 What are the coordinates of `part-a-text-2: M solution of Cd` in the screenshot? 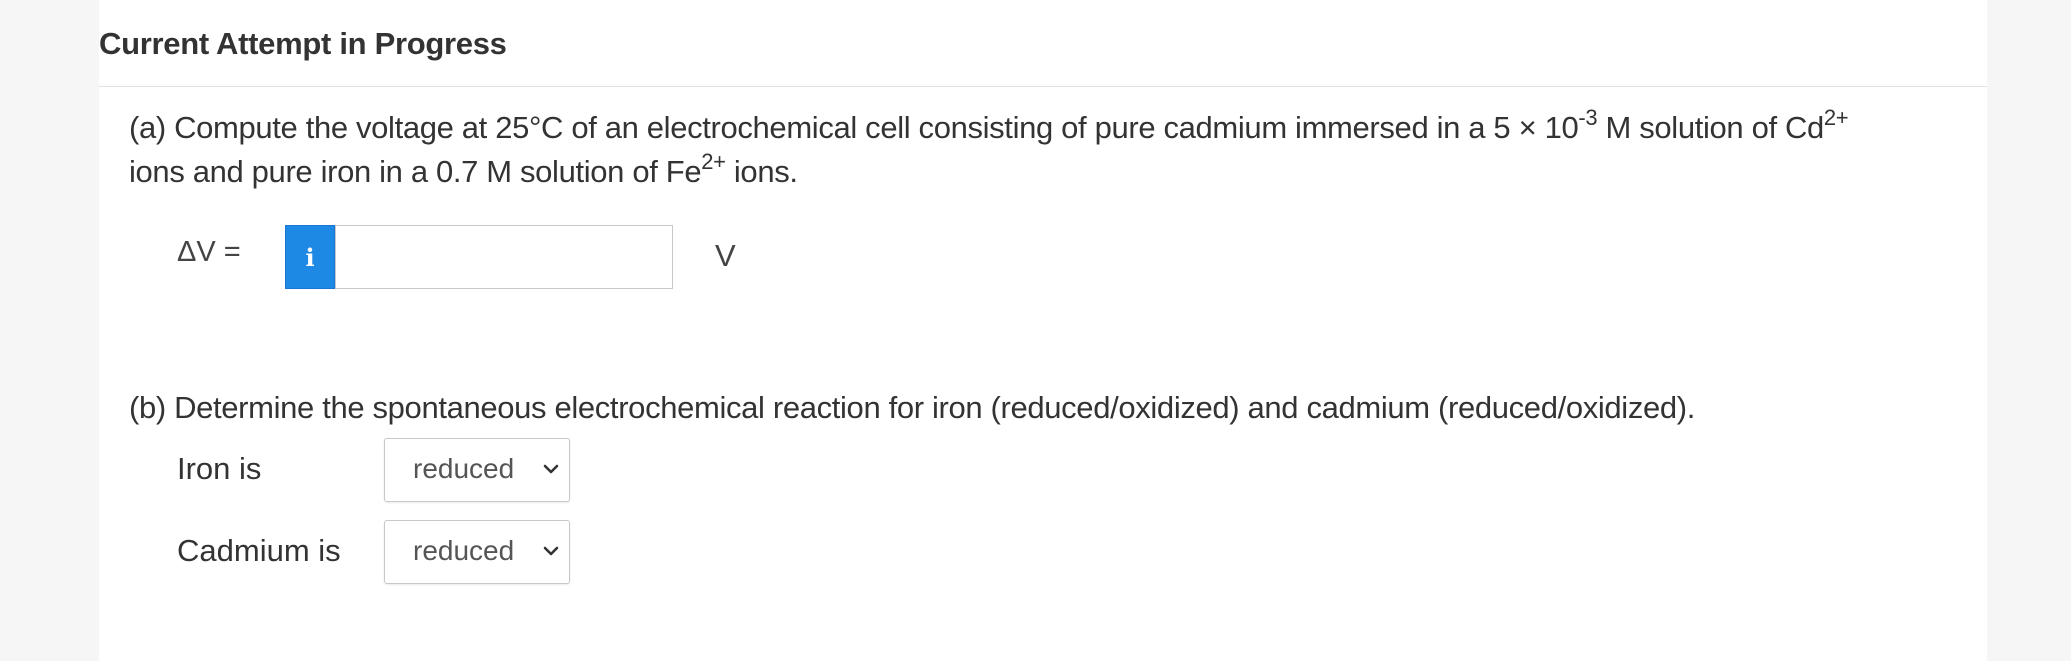 It's located at (1711, 127).